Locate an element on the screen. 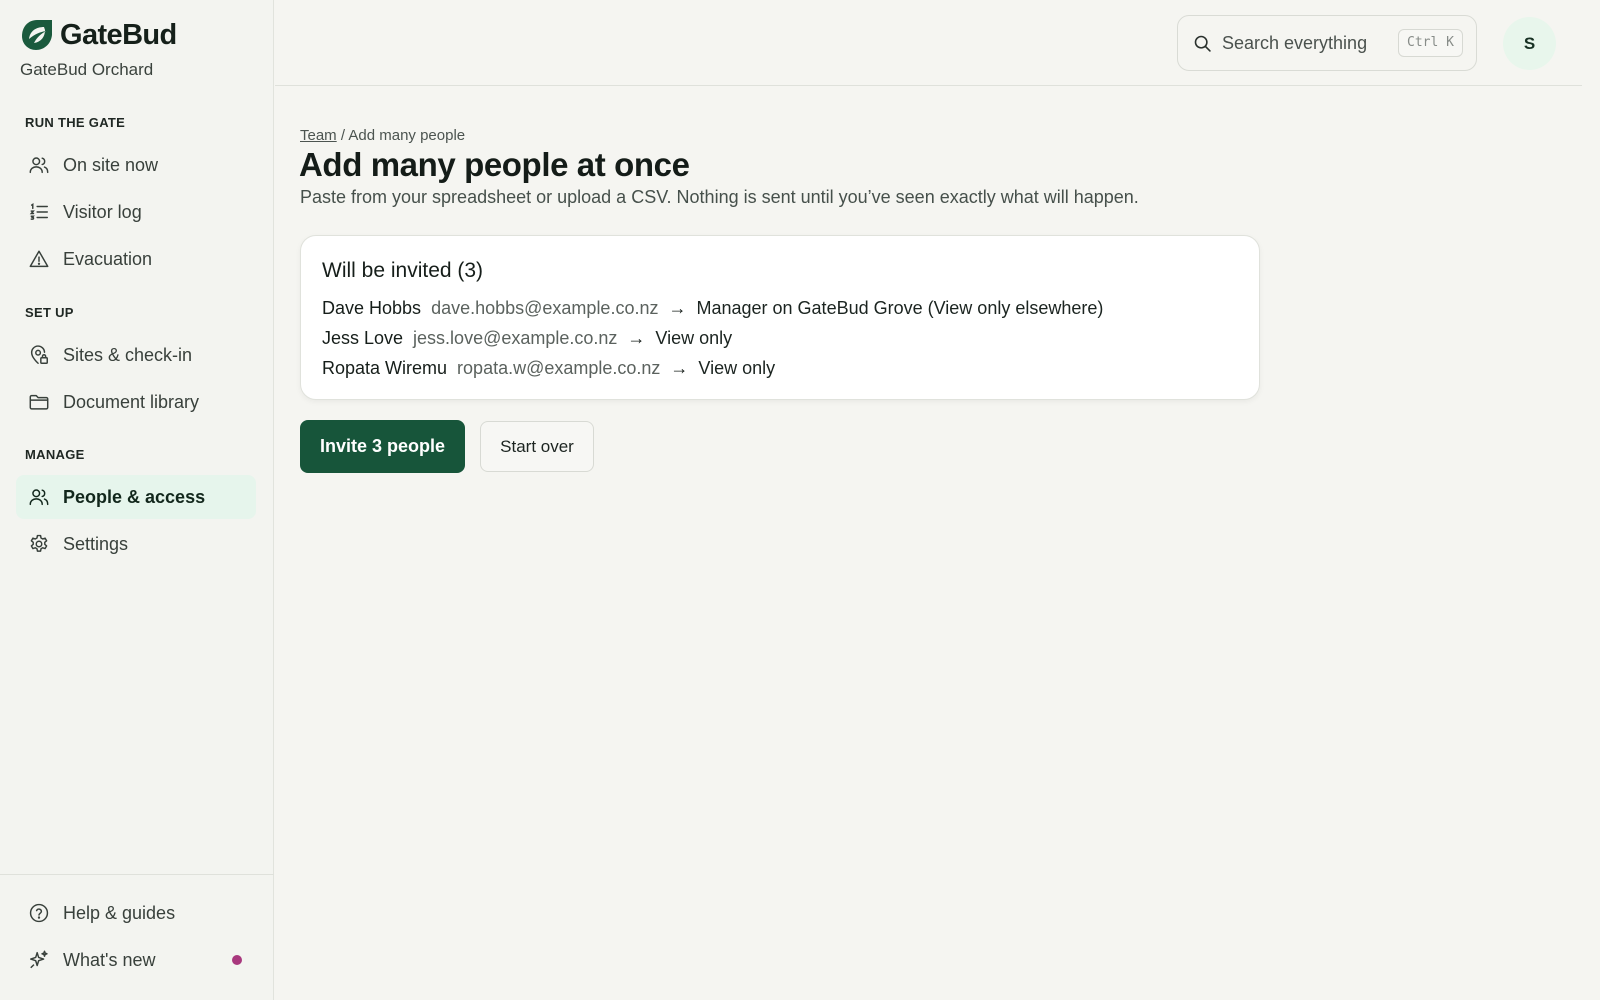 This screenshot has width=1600, height=1000. sidebar-item-label: On site now is located at coordinates (111, 164).